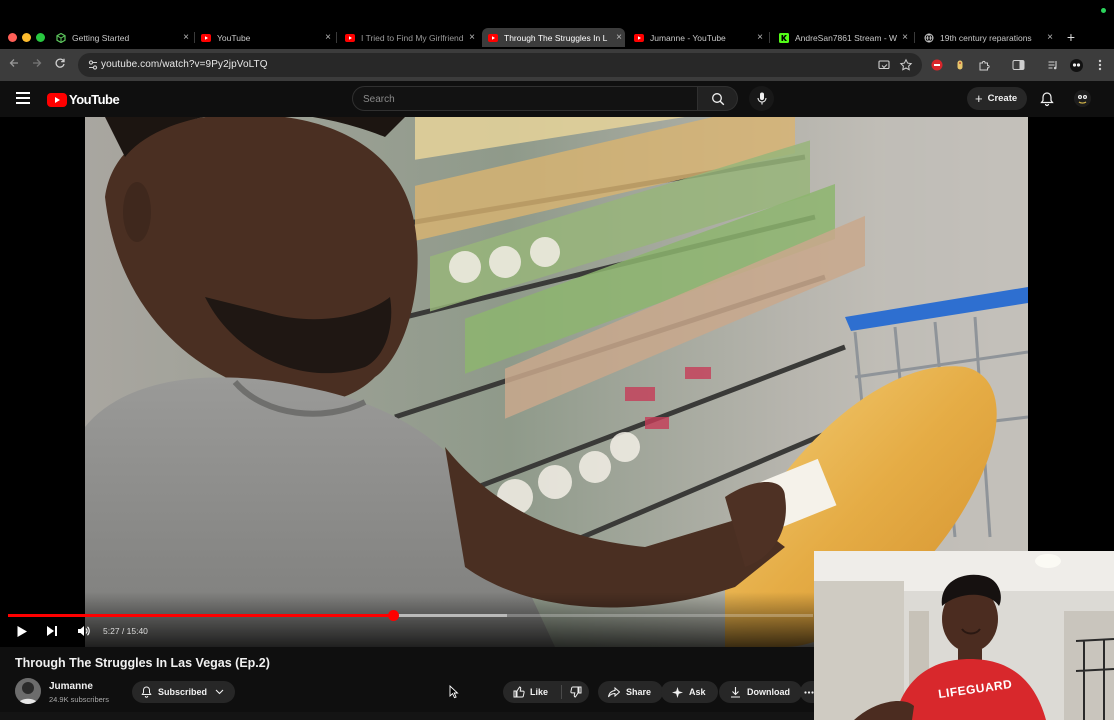 This screenshot has width=1114, height=720. What do you see at coordinates (1076, 65) in the screenshot?
I see `profile-avatar-icon` at bounding box center [1076, 65].